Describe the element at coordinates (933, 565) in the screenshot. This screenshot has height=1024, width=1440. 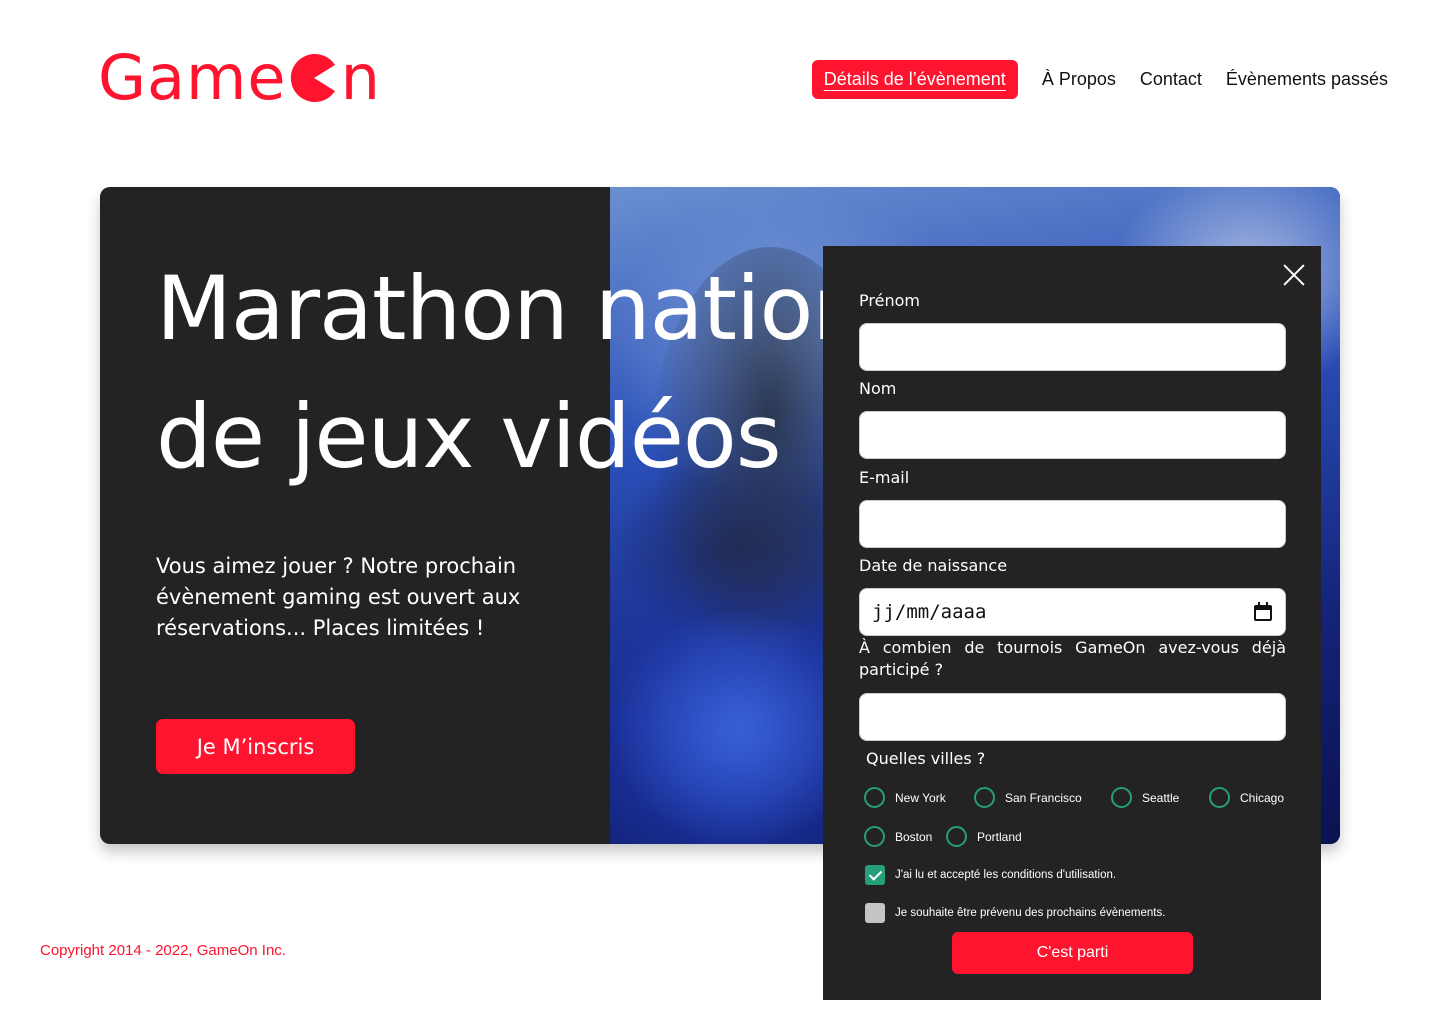
I see `birthdate-label: Date de naissance` at that location.